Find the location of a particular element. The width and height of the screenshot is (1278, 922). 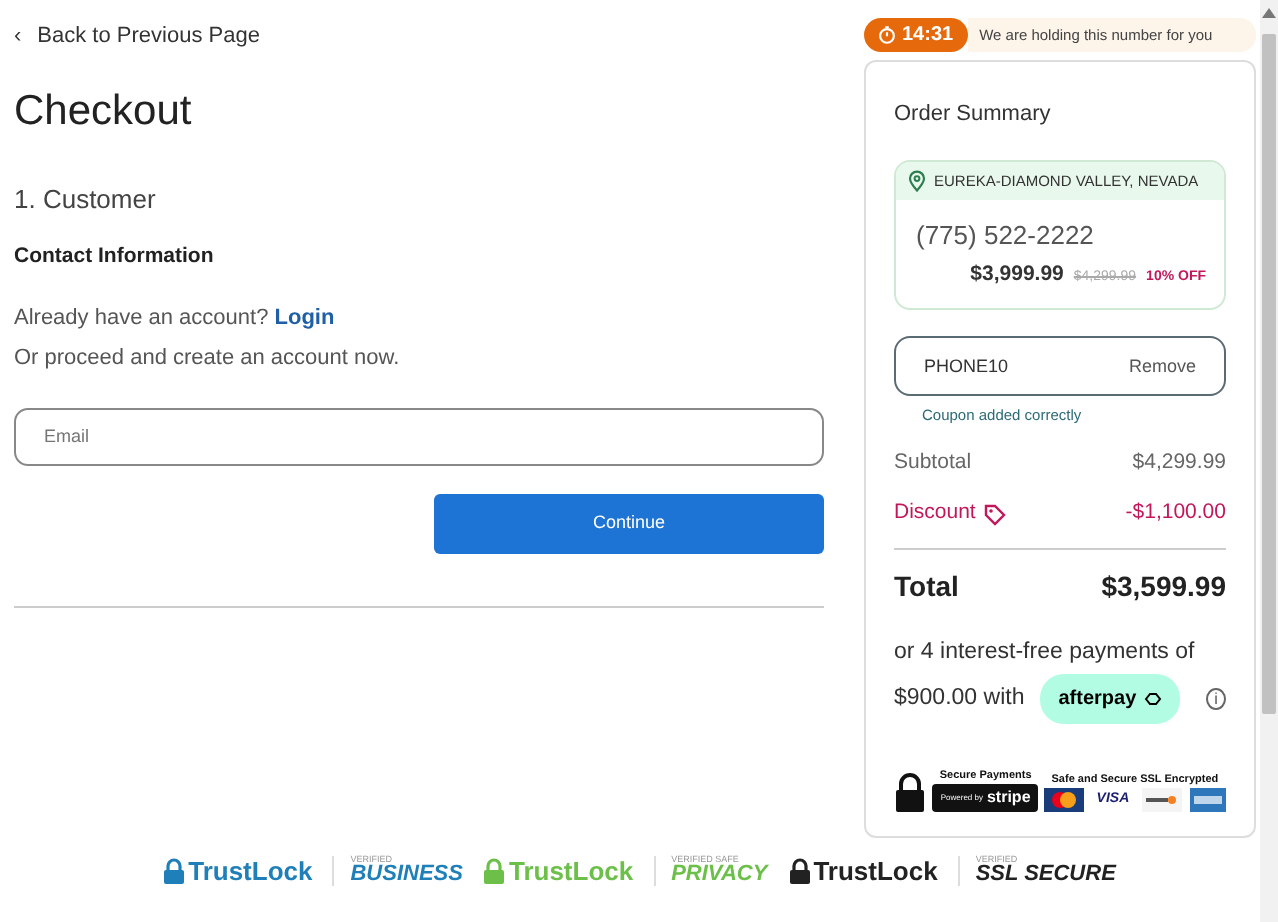

page-title: Checkout is located at coordinates (104, 110).